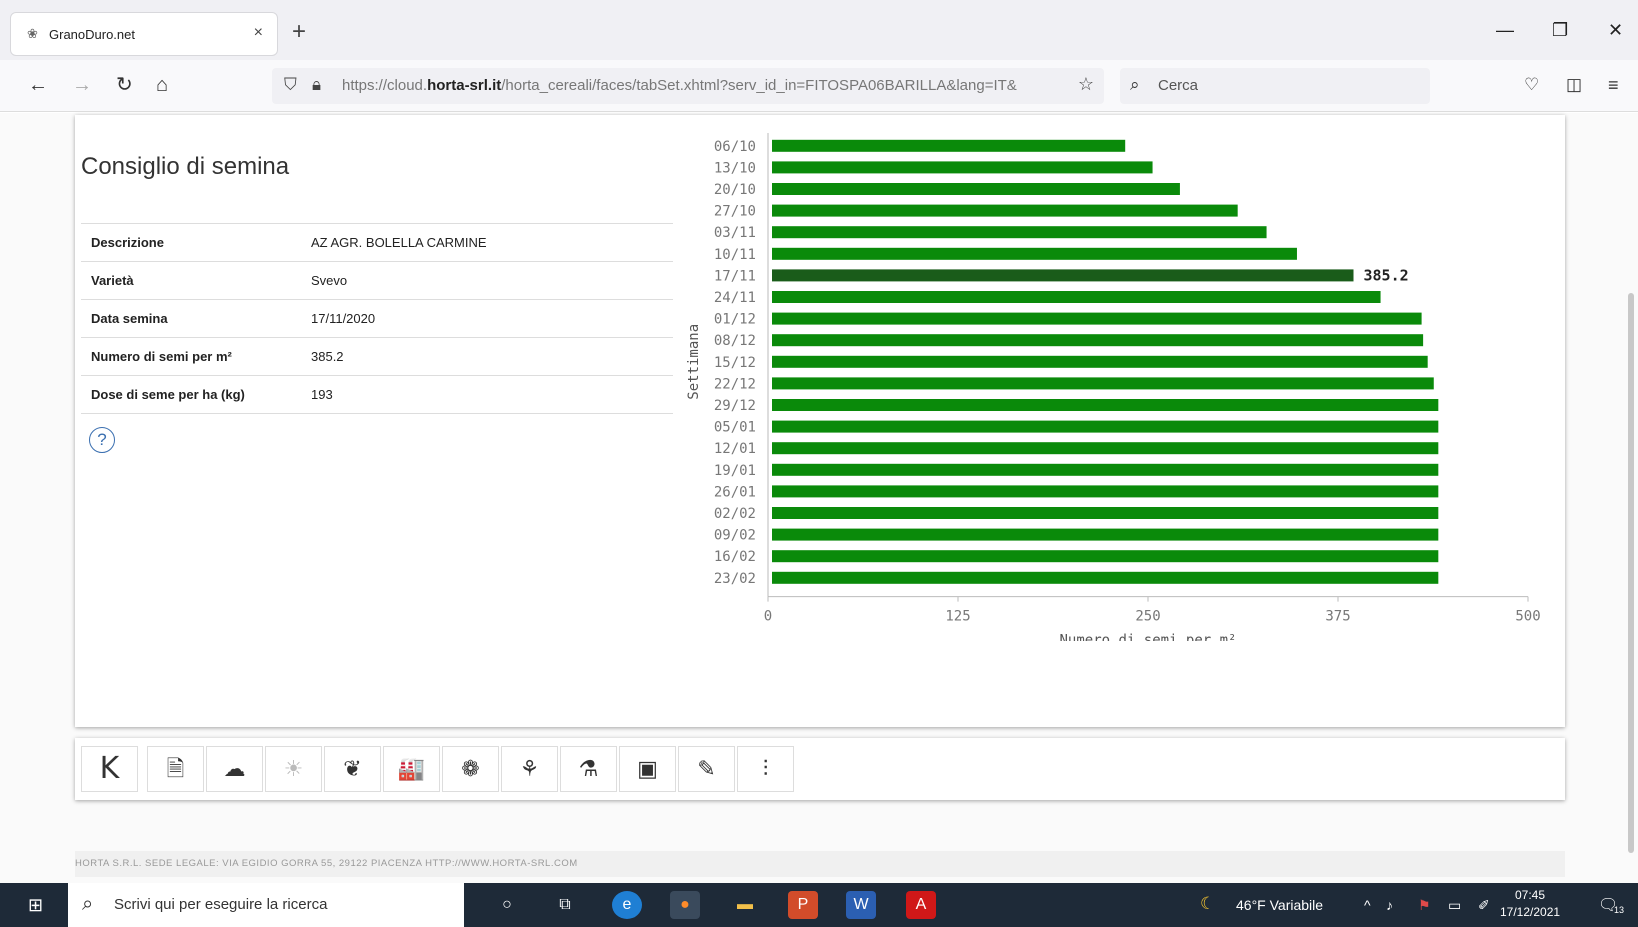 The width and height of the screenshot is (1638, 927). I want to click on y-tick-label: 23/02, so click(735, 579).